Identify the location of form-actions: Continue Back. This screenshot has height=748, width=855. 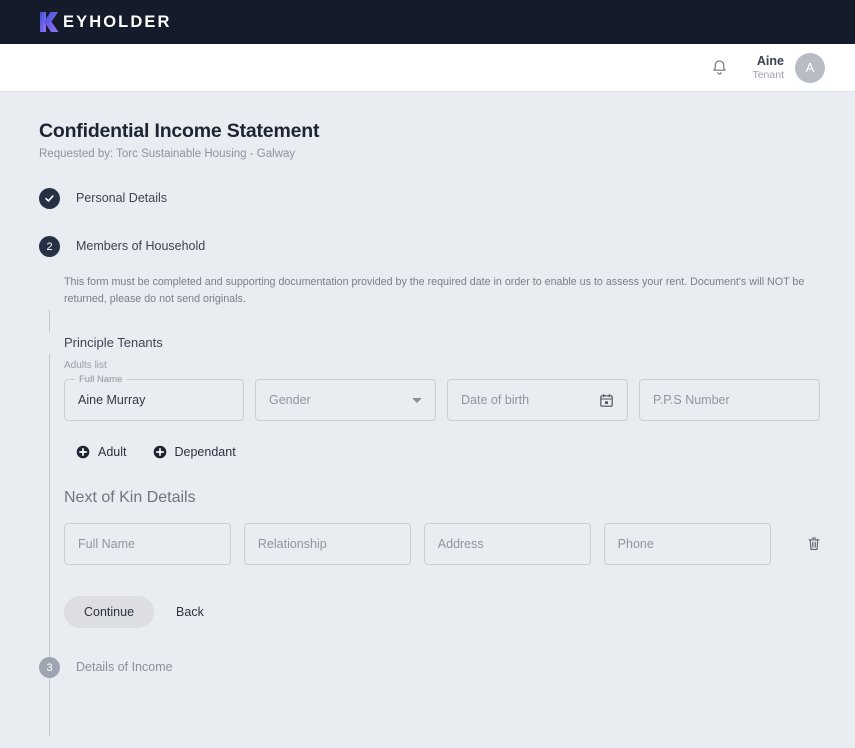
(445, 612).